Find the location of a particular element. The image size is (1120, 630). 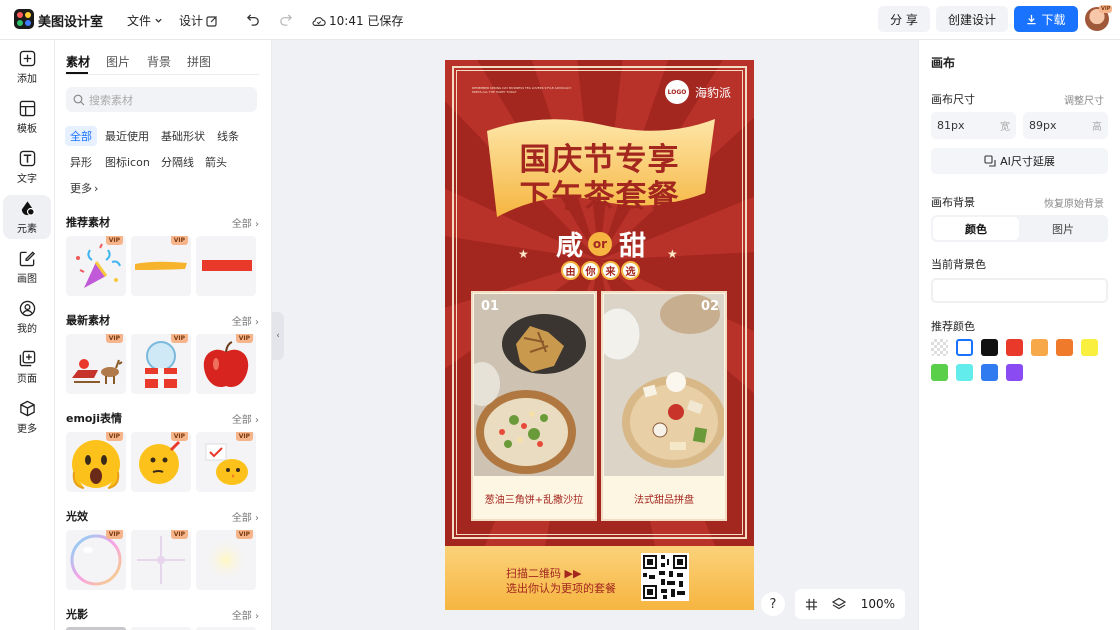

search-input: 搜索素材 is located at coordinates (161, 99).